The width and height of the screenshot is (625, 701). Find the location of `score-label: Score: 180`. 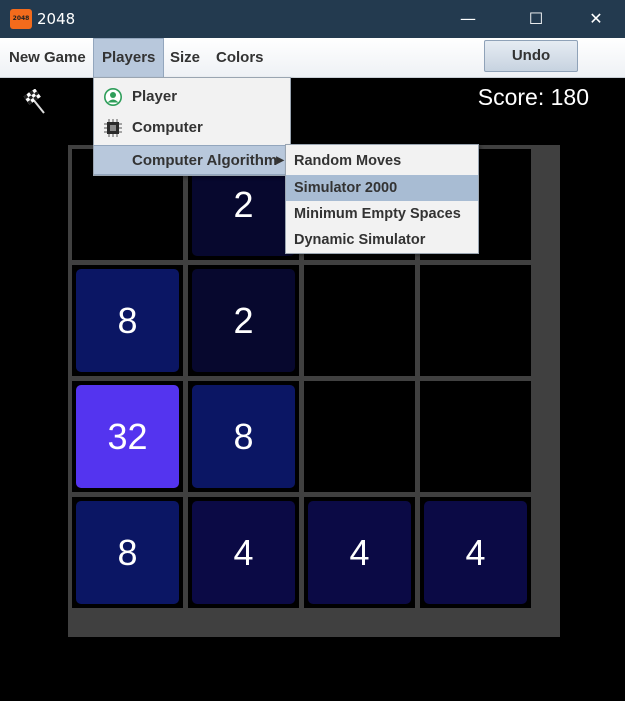

score-label: Score: 180 is located at coordinates (533, 97).